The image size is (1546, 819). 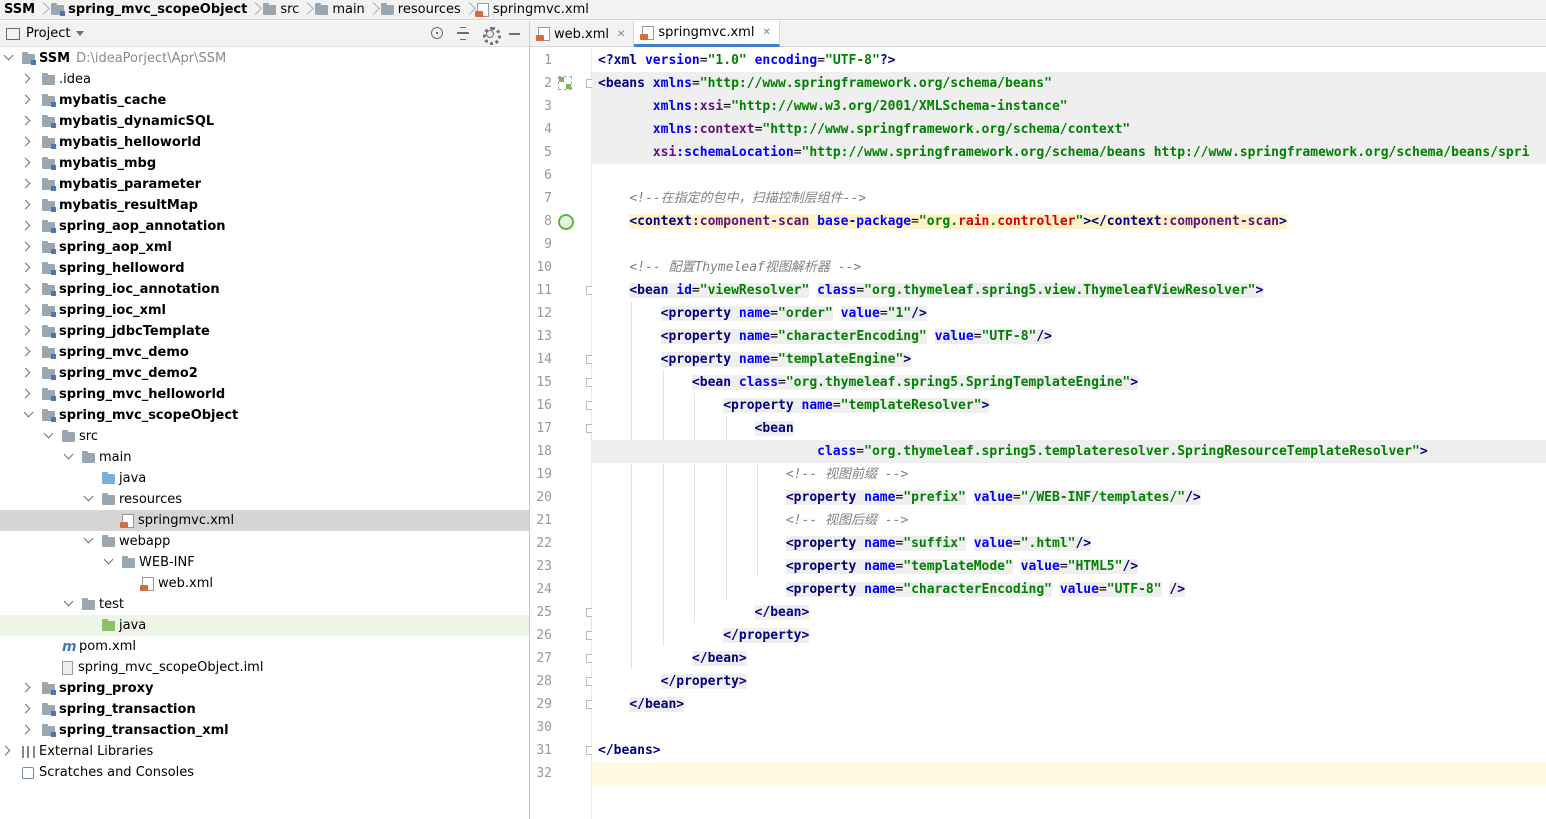 I want to click on project-view-selector: Project, so click(x=45, y=33).